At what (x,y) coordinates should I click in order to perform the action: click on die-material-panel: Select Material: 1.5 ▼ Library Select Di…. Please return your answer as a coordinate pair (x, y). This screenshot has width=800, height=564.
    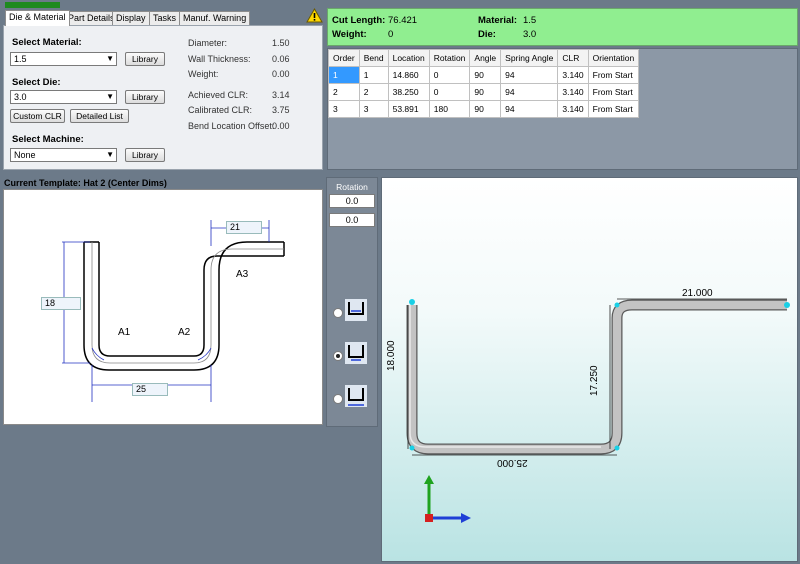
    Looking at the image, I should click on (163, 97).